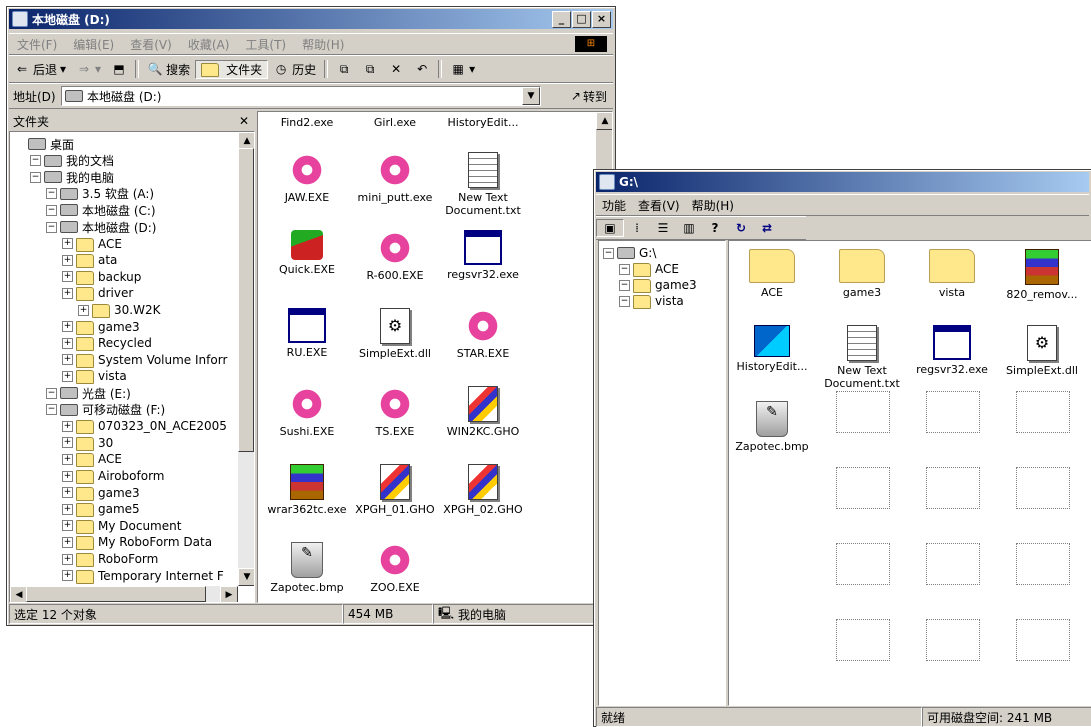 The width and height of the screenshot is (1091, 727). Describe the element at coordinates (232, 69) in the screenshot. I see `folders-button: 文件夹` at that location.